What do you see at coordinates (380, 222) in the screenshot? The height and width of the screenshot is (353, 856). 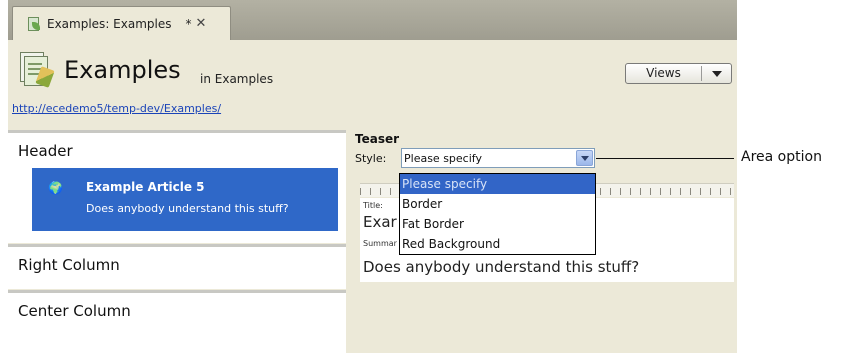 I see `preview-title: Exar` at bounding box center [380, 222].